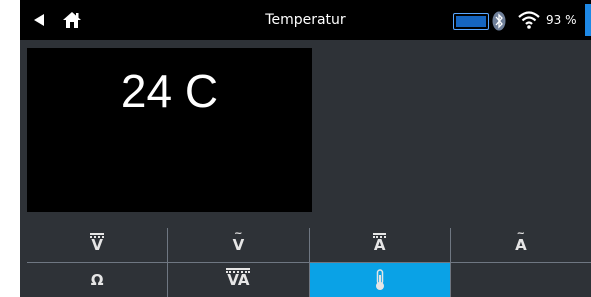 Image resolution: width=591 pixels, height=297 pixels. I want to click on mode-ac-current-button: ~ A, so click(520, 244).